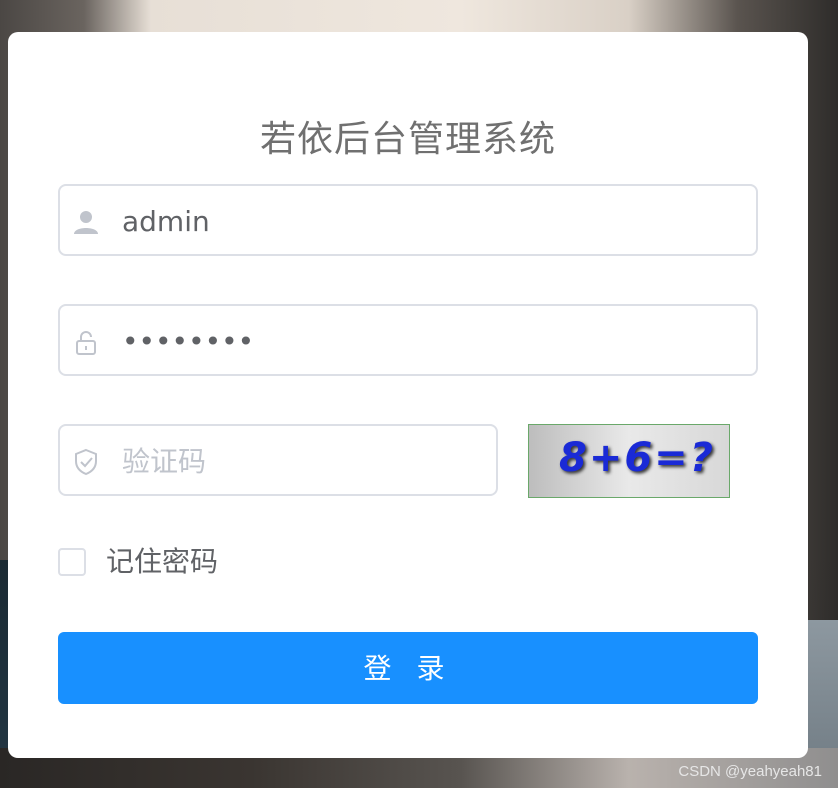 Image resolution: width=838 pixels, height=788 pixels. Describe the element at coordinates (430, 341) in the screenshot. I see `password-input` at that location.